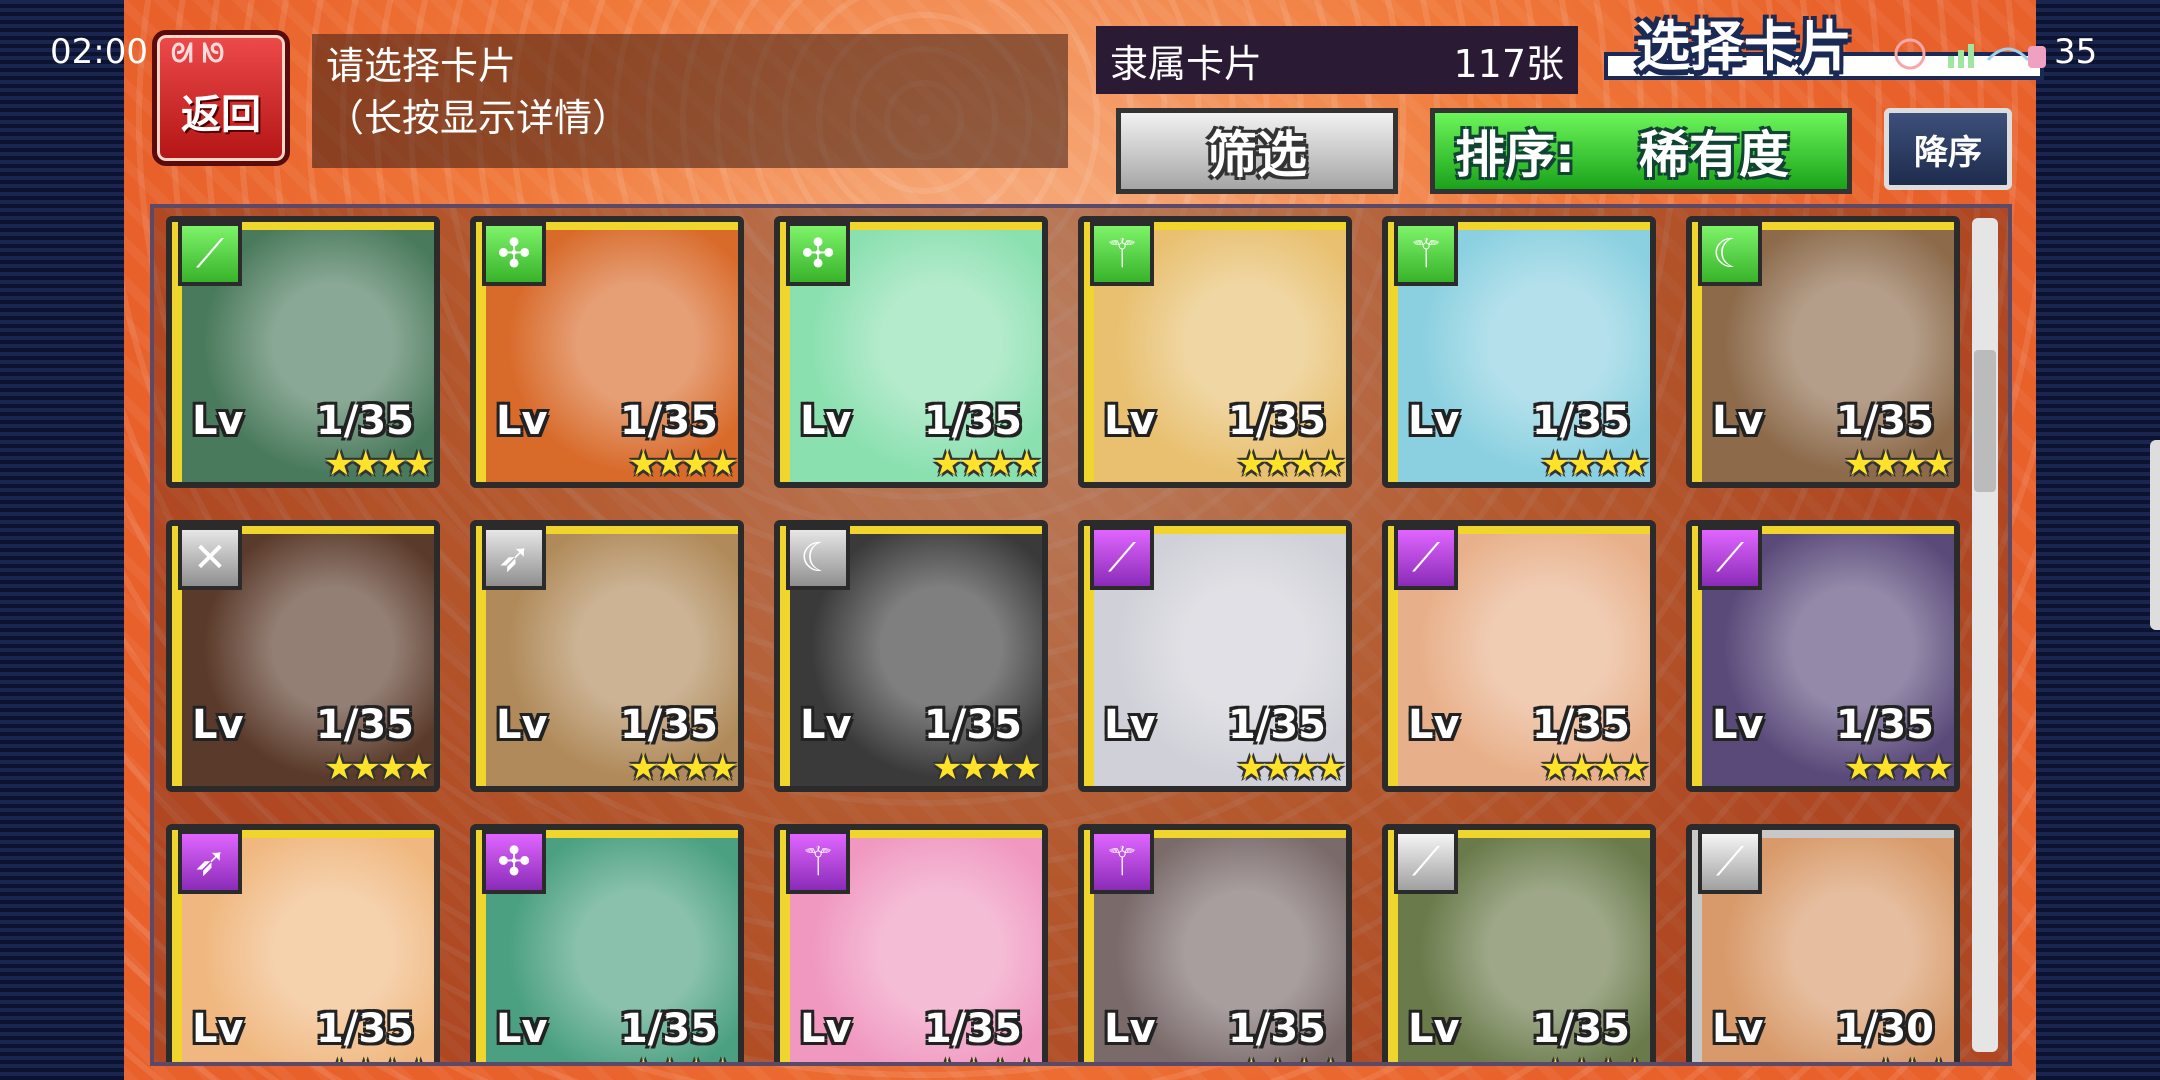 This screenshot has height=1080, width=2160. What do you see at coordinates (421, 66) in the screenshot?
I see `instruction-line-1: 请选择卡片` at bounding box center [421, 66].